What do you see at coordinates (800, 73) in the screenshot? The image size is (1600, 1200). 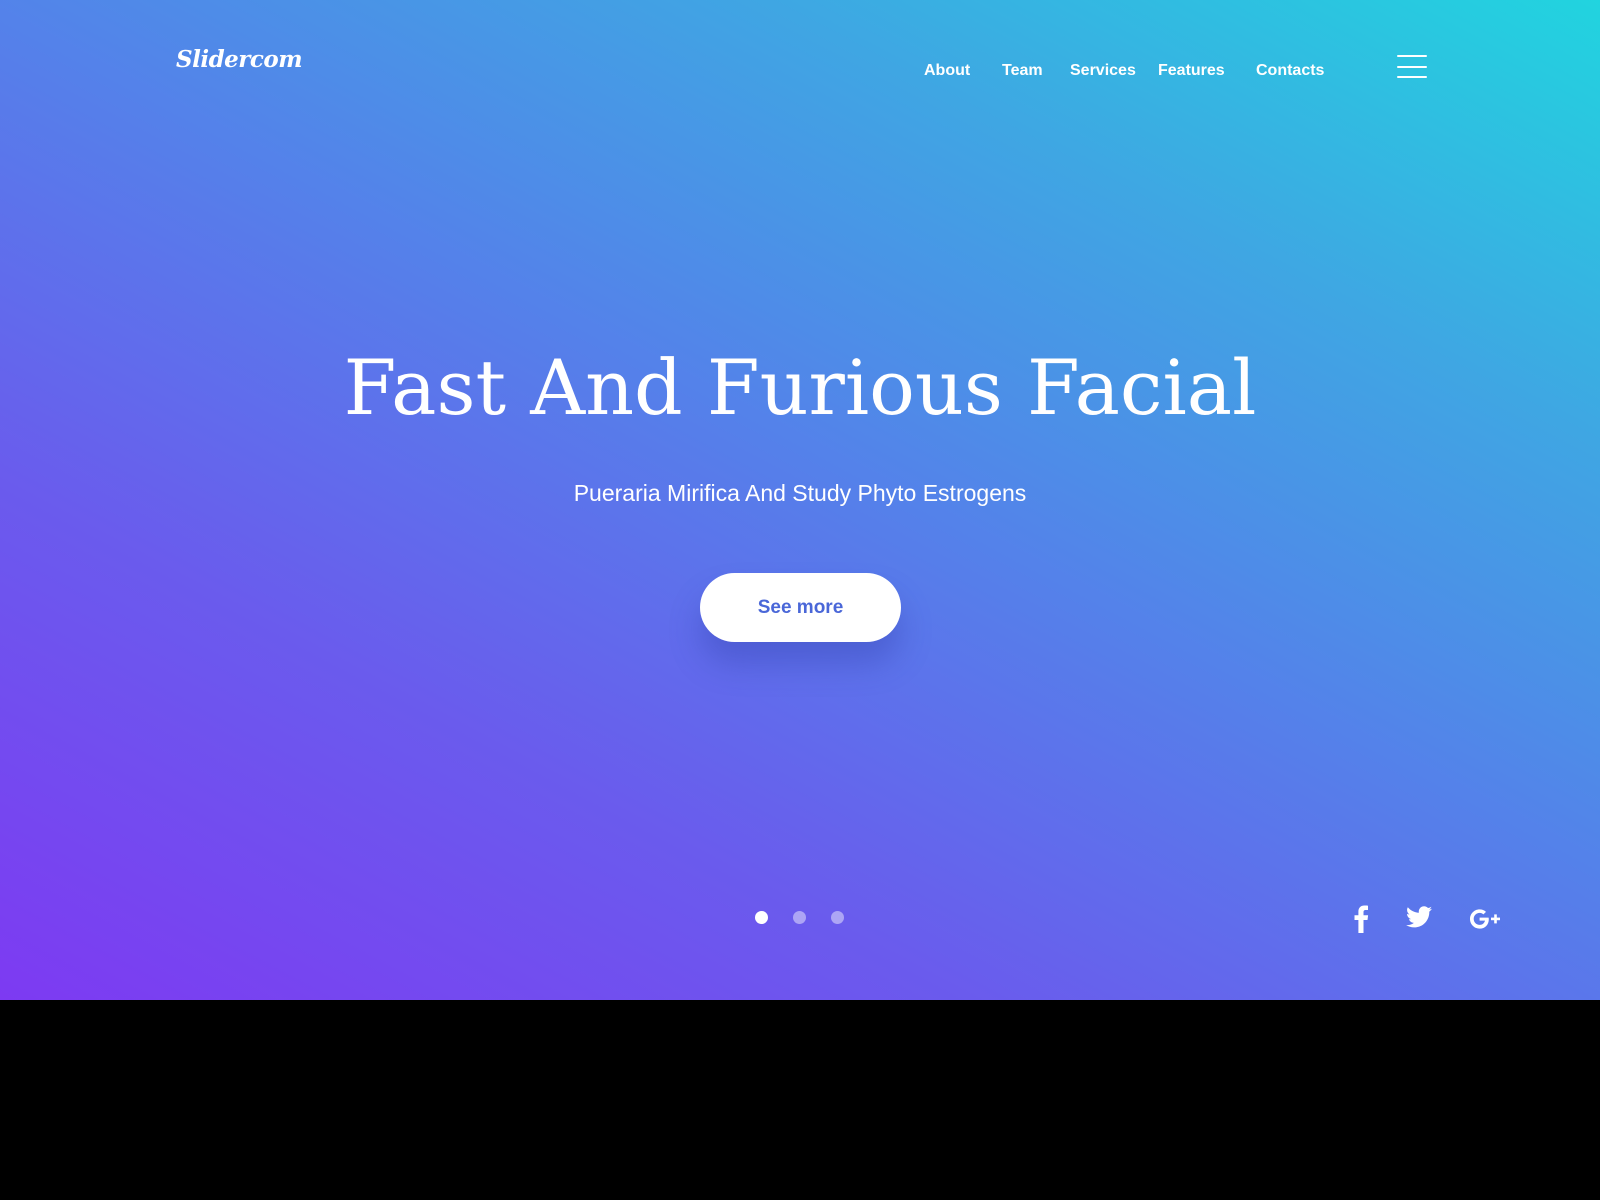 I see `main-nav: About Team Services Features Contacts` at bounding box center [800, 73].